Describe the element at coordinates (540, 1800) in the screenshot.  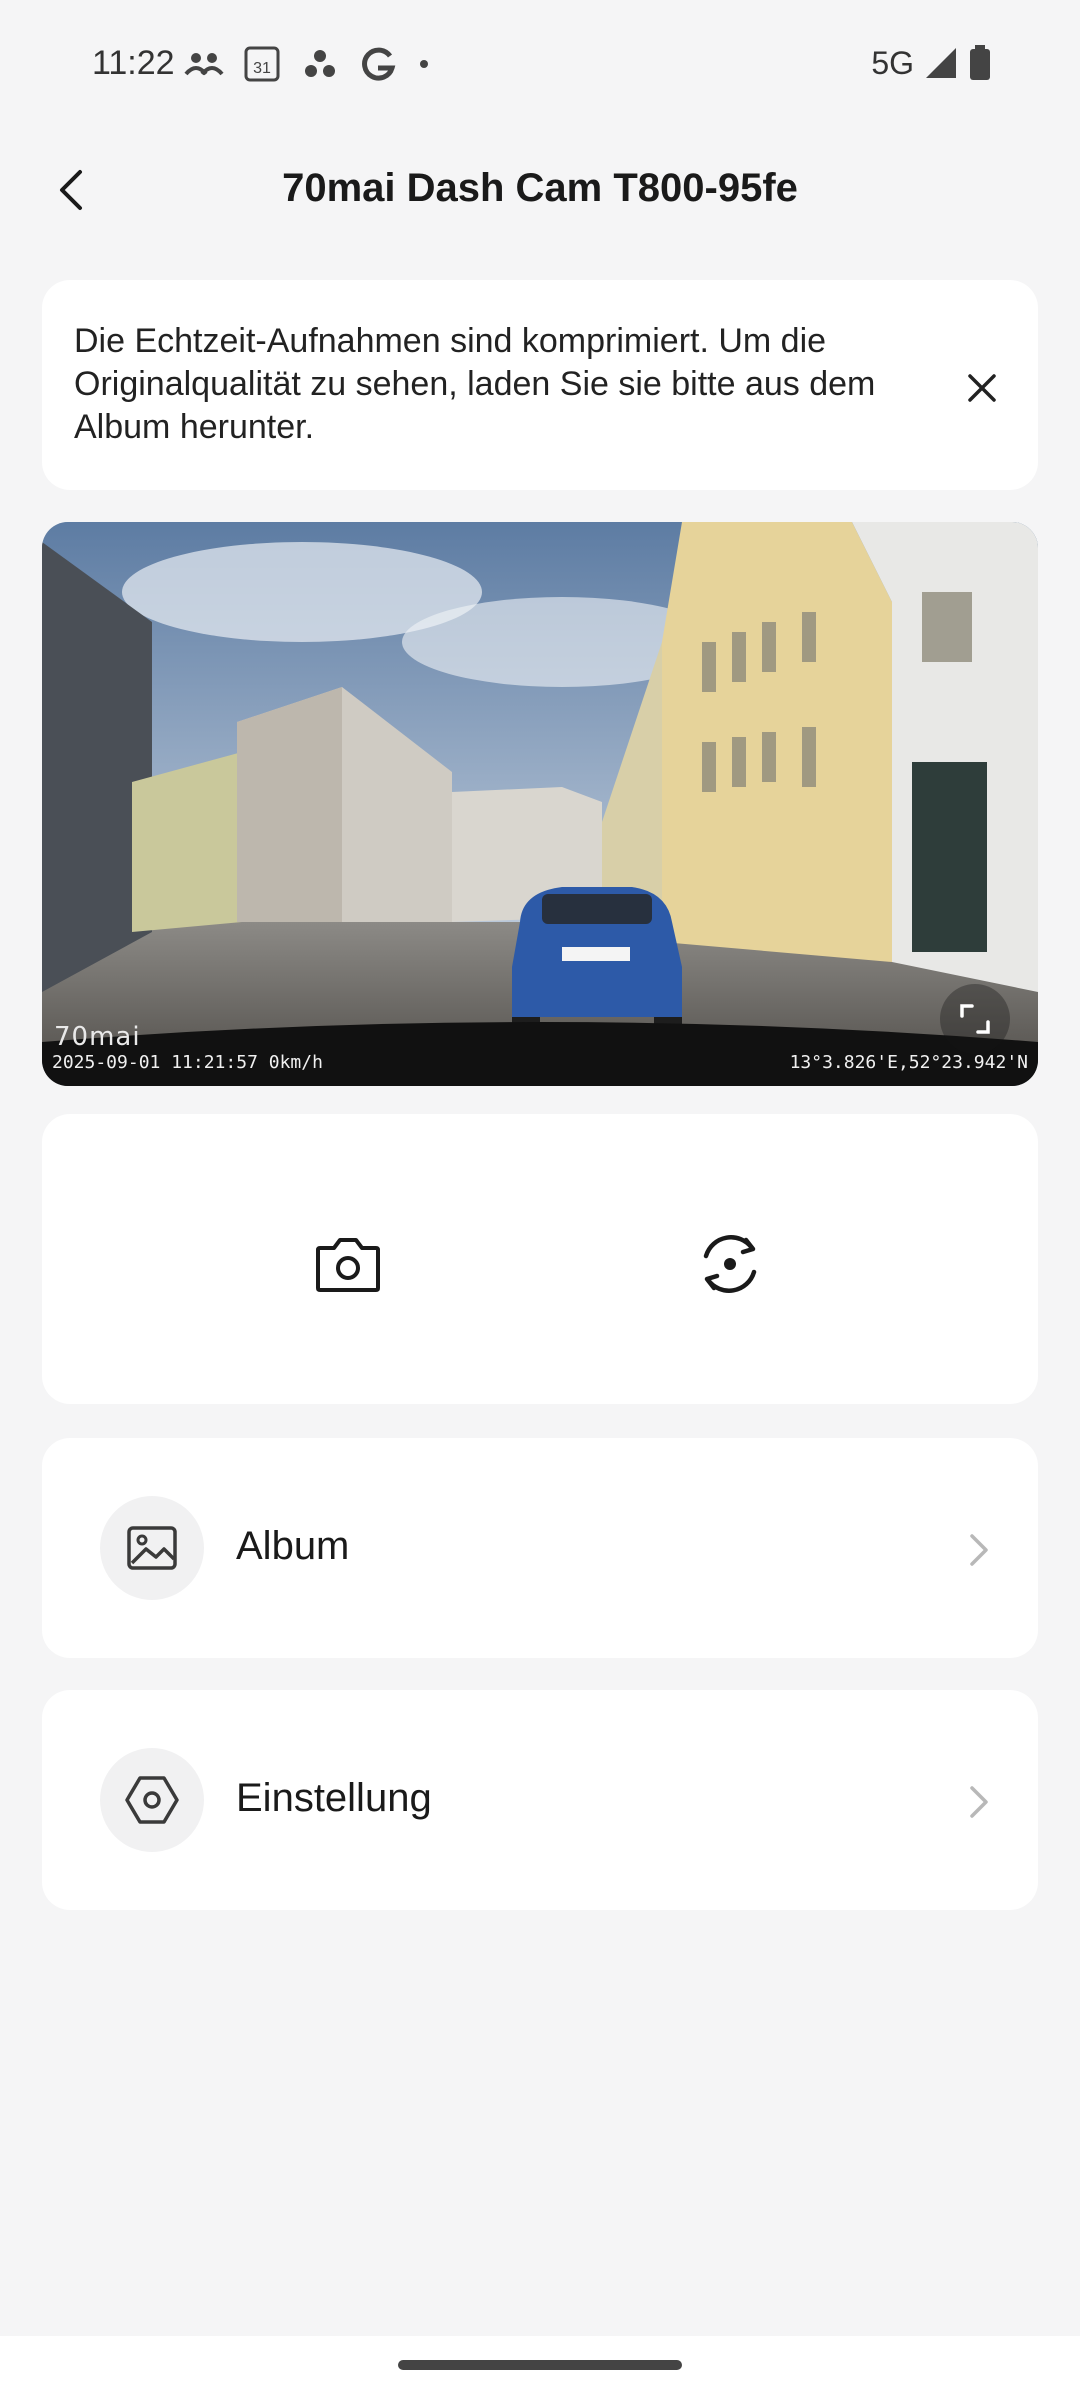
I see `menu-row-settings: Einstellung` at that location.